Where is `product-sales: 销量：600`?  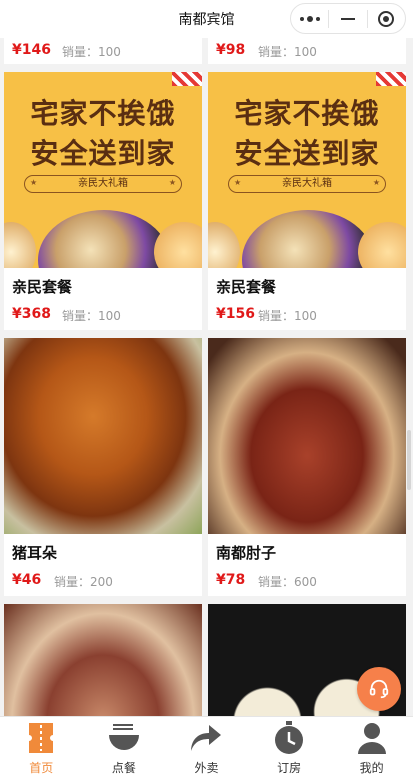
product-sales: 销量：600 is located at coordinates (287, 582).